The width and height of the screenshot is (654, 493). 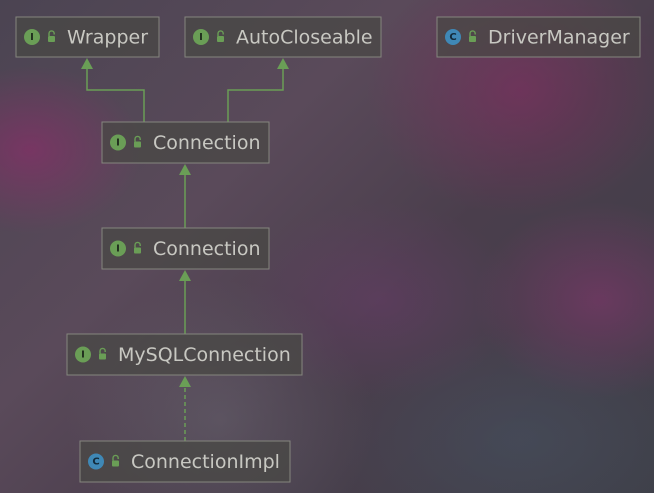 I want to click on node-connection-jdbc: I Connection, so click(x=185, y=248).